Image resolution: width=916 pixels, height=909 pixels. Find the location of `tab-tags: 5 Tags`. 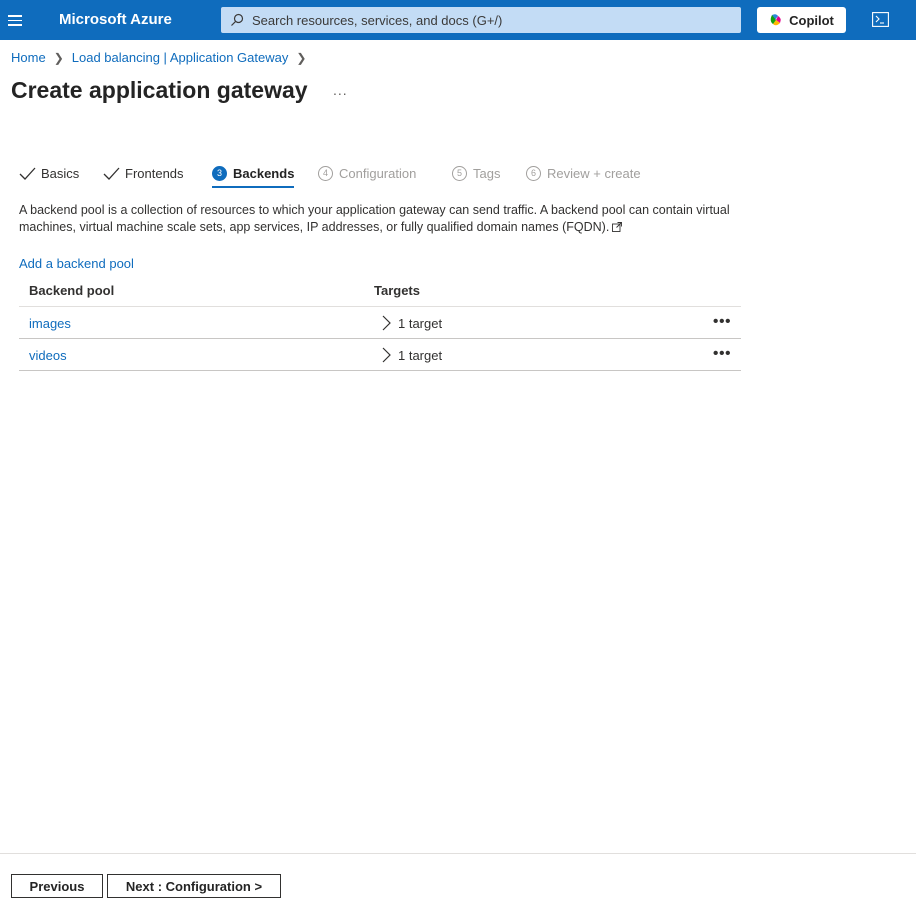

tab-tags: 5 Tags is located at coordinates (476, 173).